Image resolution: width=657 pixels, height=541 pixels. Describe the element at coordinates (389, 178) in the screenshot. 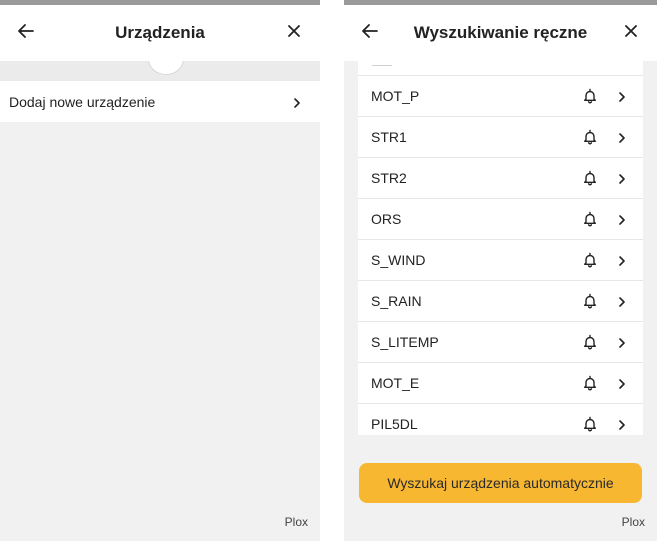

I see `device-name: STR2` at that location.